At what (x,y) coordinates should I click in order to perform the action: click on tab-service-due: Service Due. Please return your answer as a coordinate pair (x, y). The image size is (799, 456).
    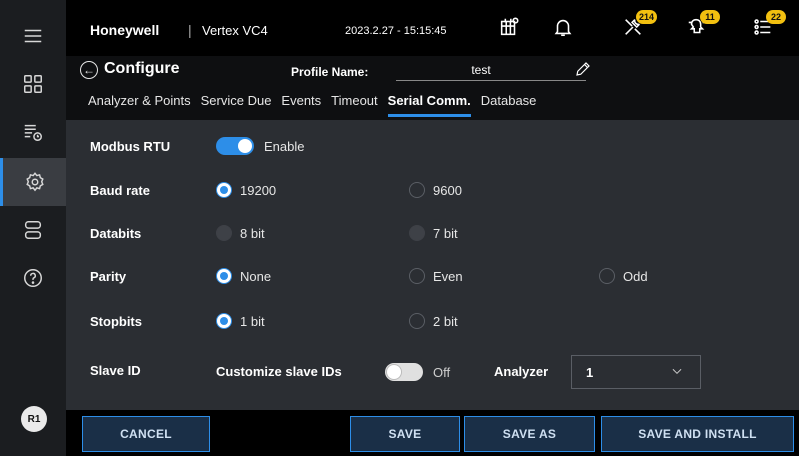
    Looking at the image, I should click on (236, 103).